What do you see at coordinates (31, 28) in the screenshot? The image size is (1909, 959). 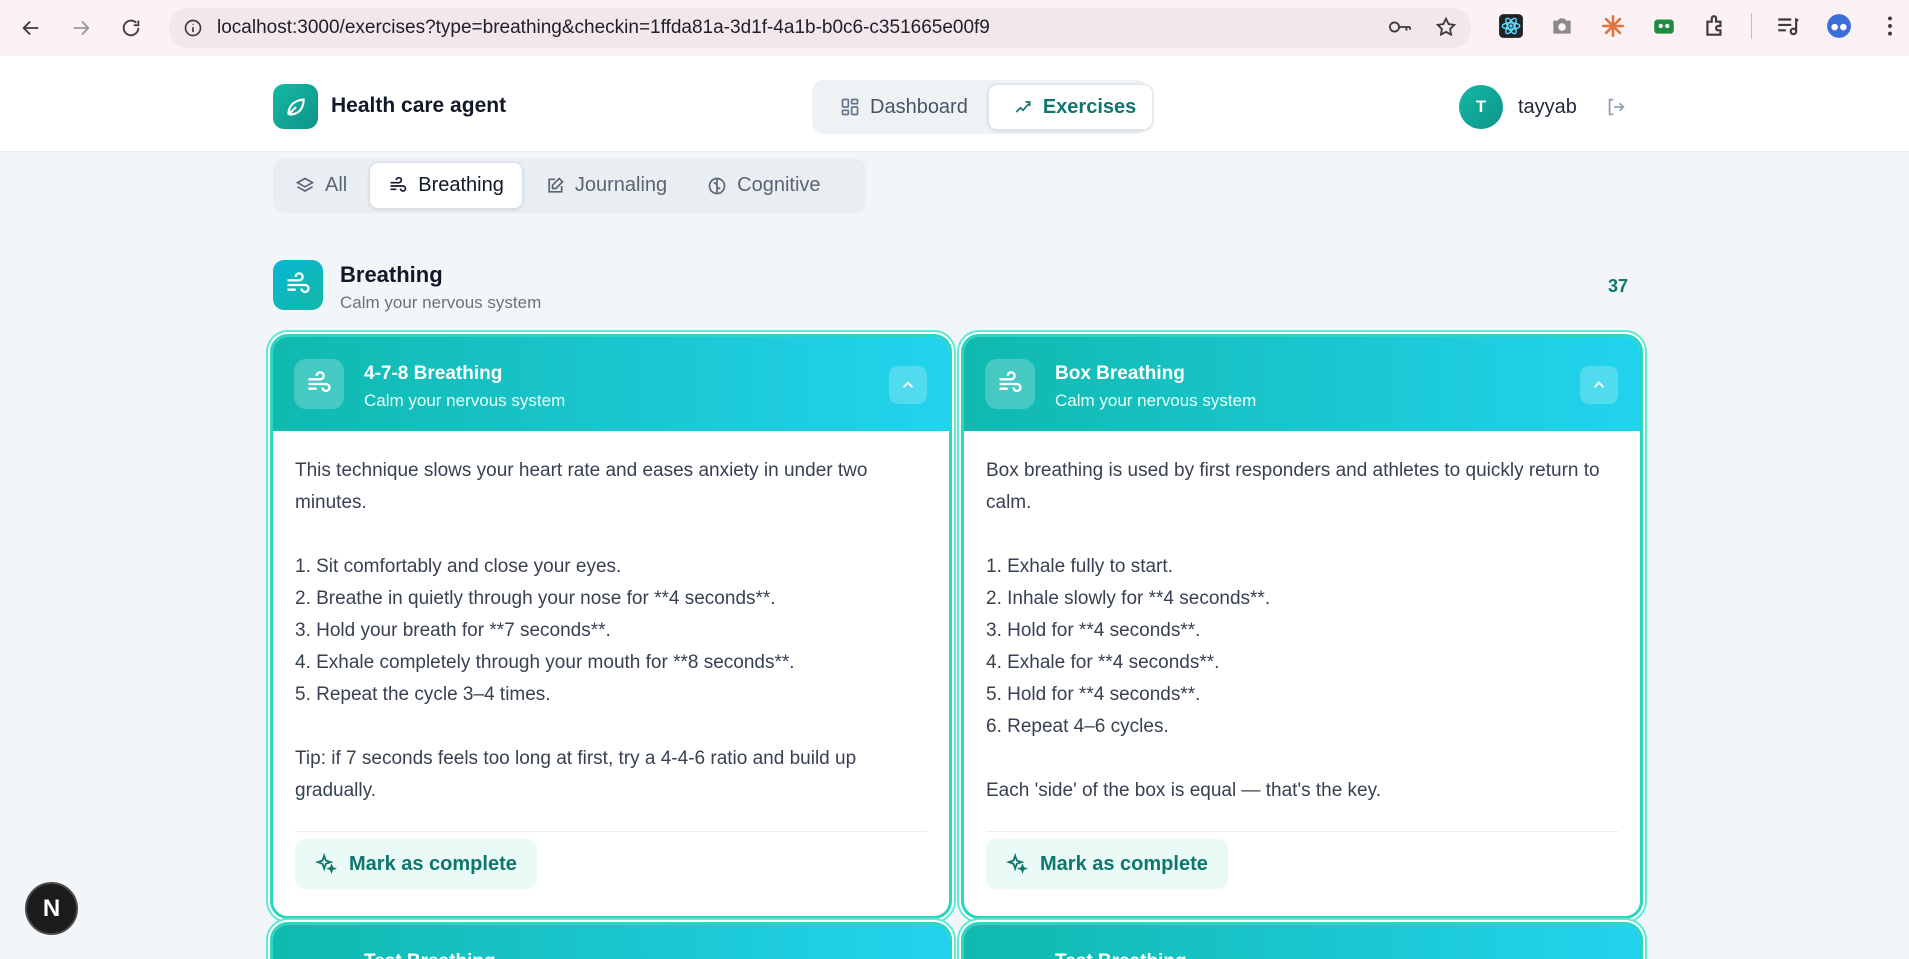 I see `back-icon` at bounding box center [31, 28].